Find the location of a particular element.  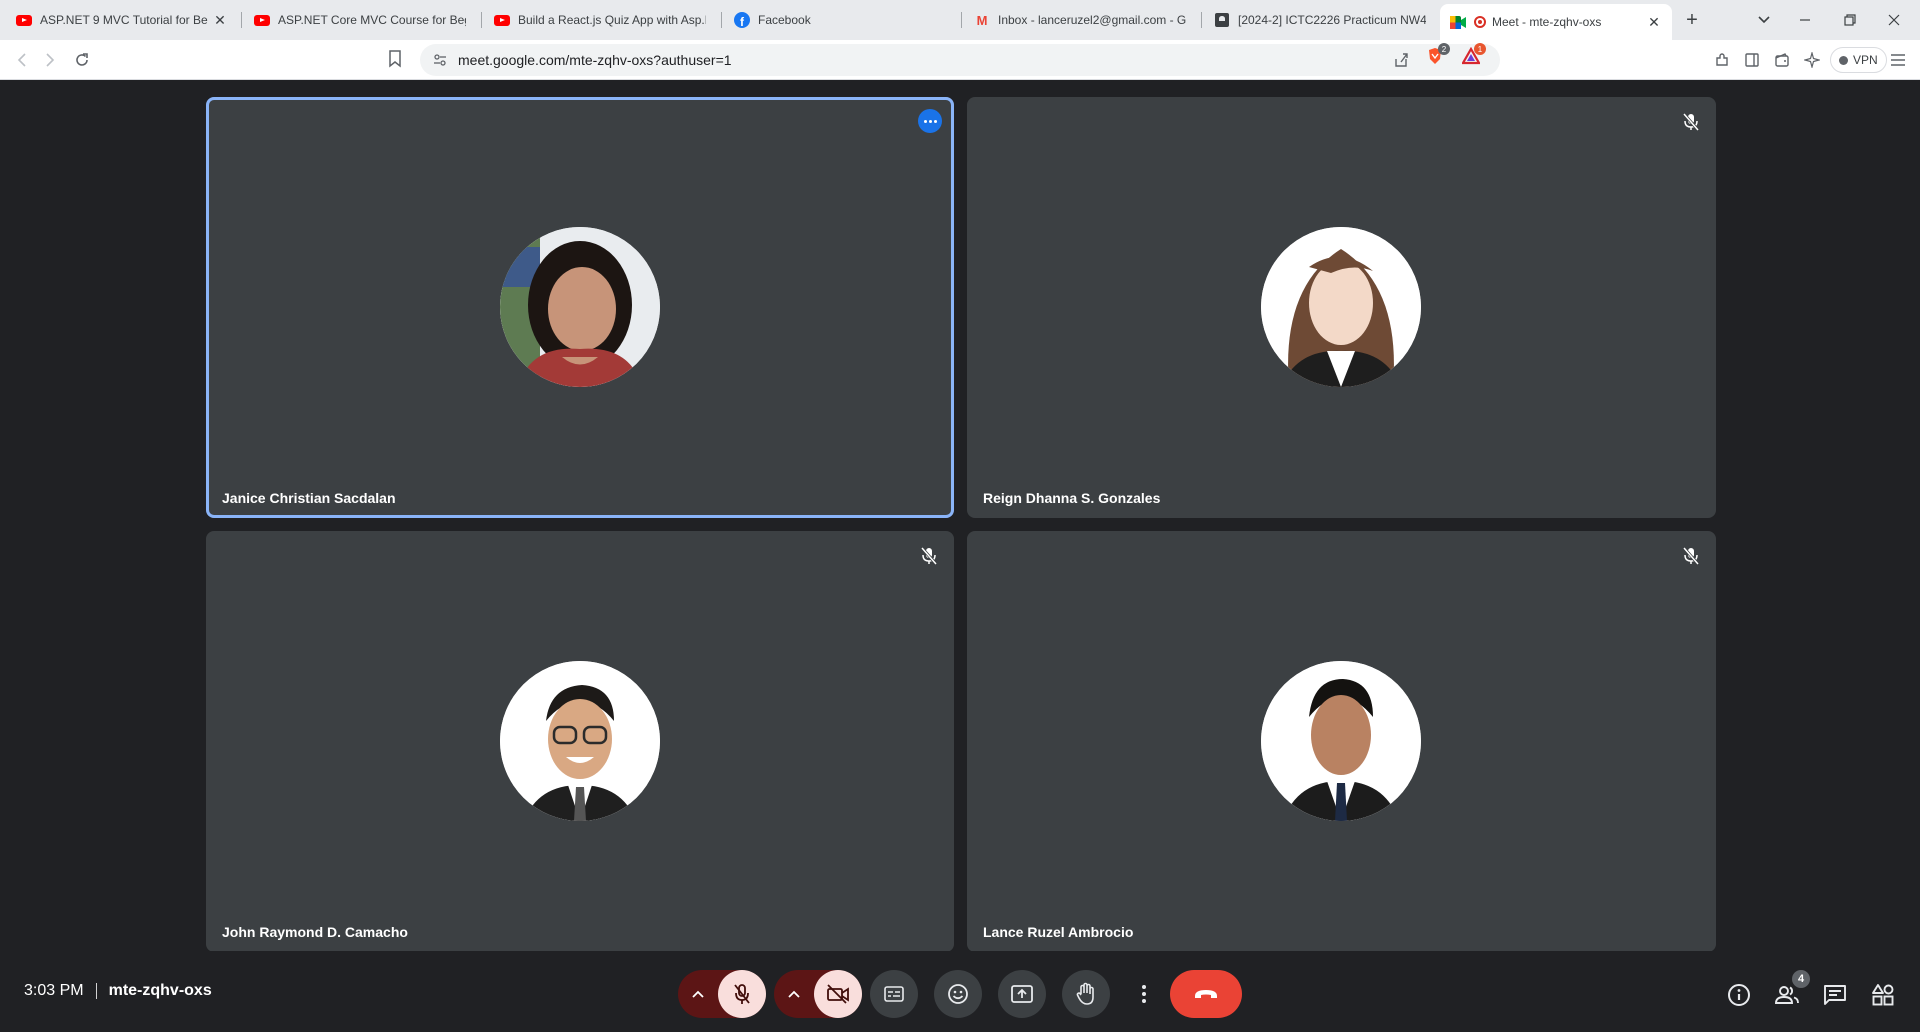

tab-asp-net-core-mvc: ASP.NET Core MVC Course for Begi is located at coordinates (360, 20).